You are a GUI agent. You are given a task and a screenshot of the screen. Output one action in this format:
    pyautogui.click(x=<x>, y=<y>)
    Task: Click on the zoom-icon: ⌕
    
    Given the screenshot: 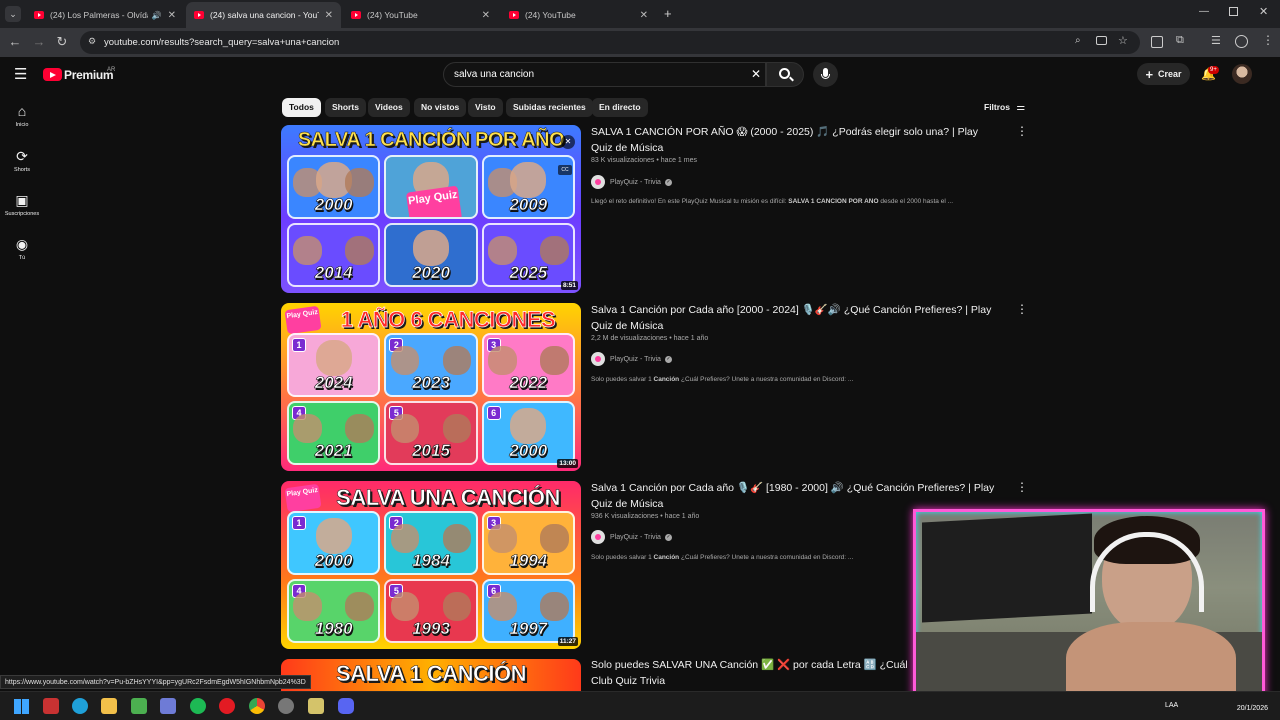 What is the action you would take?
    pyautogui.click(x=1078, y=40)
    